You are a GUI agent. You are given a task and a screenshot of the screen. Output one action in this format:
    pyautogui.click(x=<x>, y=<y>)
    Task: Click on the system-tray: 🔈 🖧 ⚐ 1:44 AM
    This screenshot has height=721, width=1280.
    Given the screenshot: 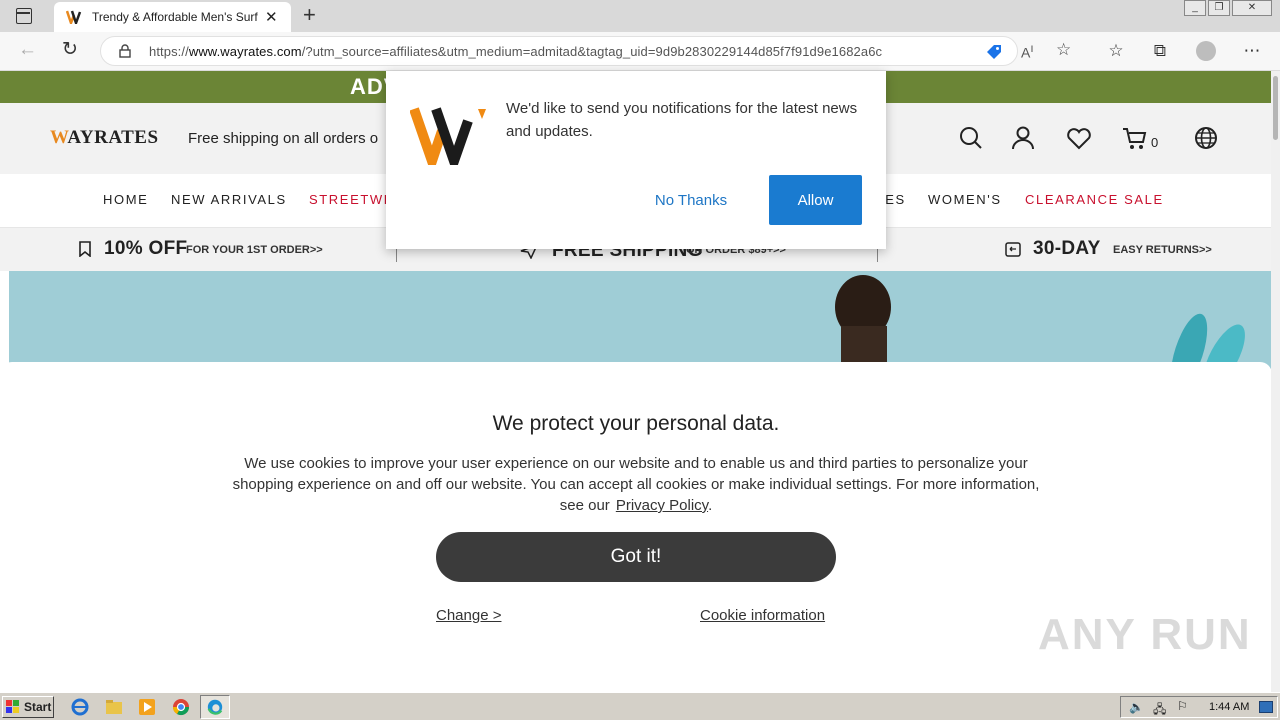 What is the action you would take?
    pyautogui.click(x=1199, y=707)
    